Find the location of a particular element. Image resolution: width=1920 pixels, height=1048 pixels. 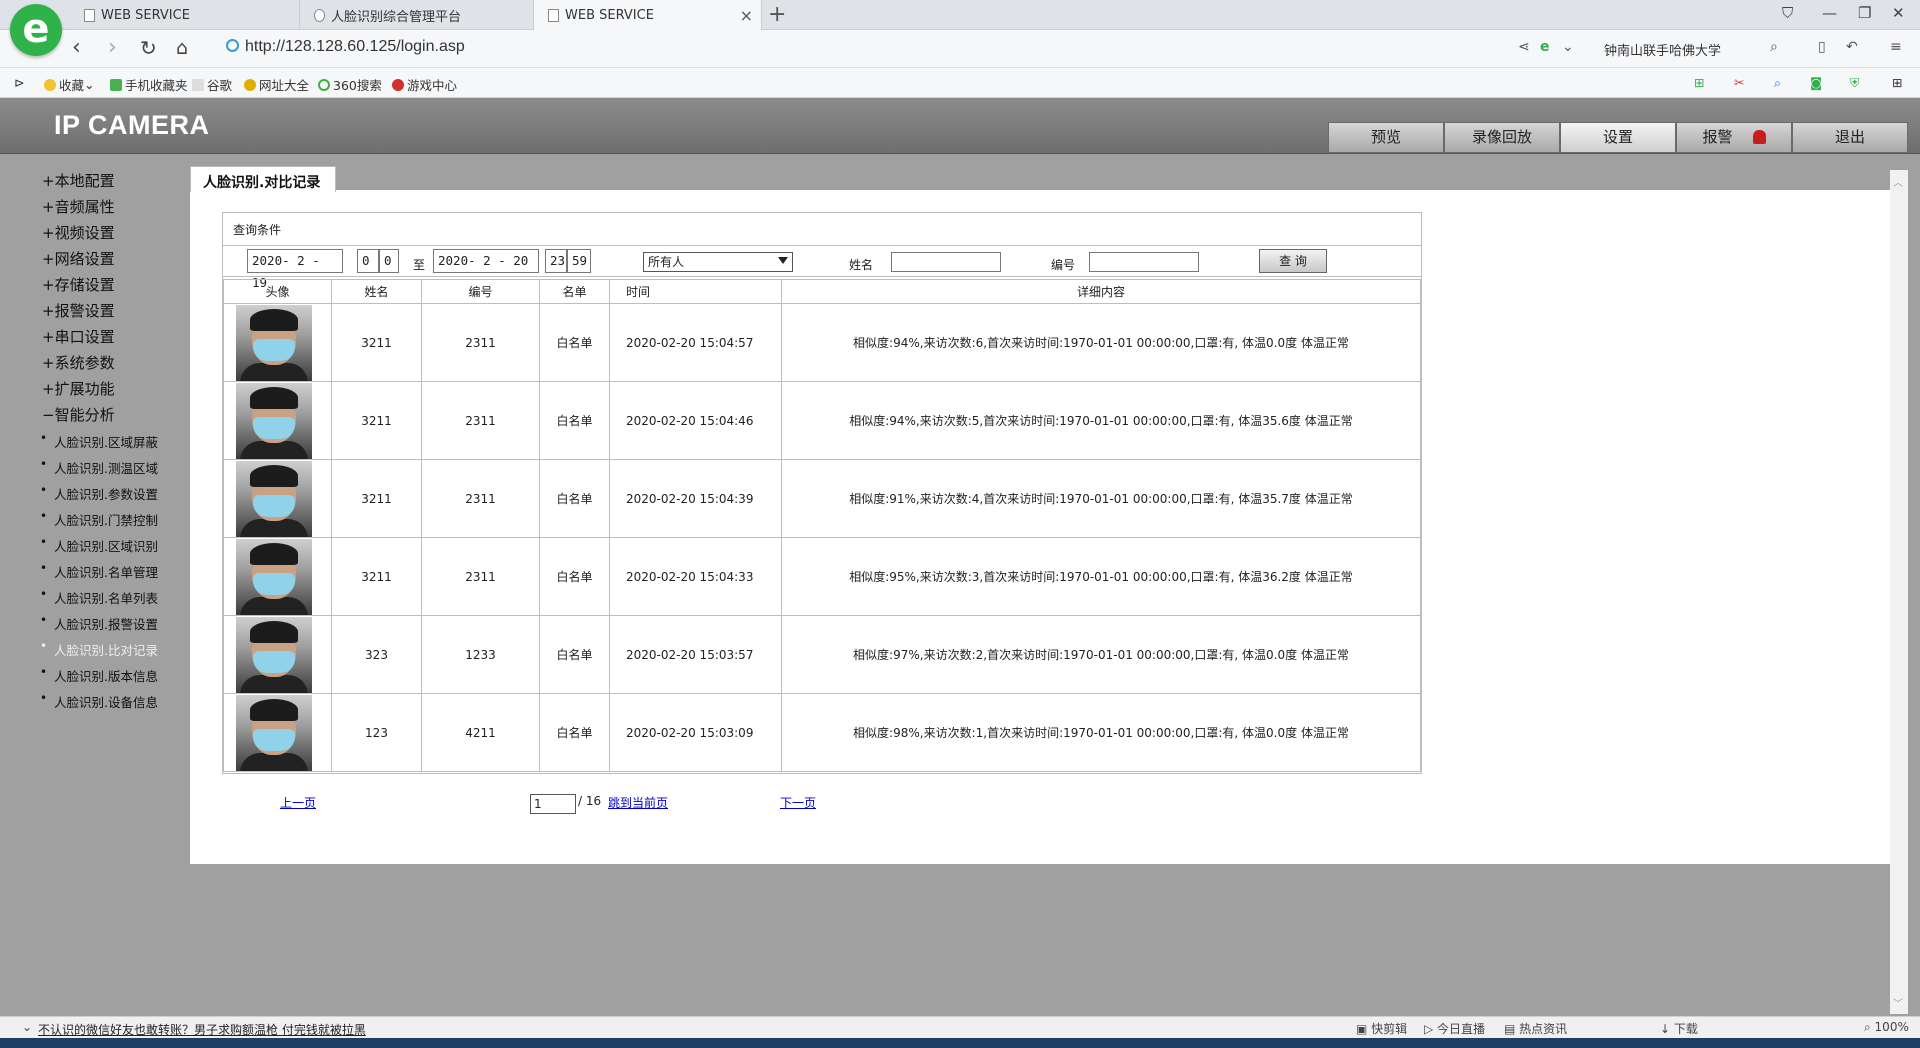

back-button: ‹ is located at coordinates (76, 48).